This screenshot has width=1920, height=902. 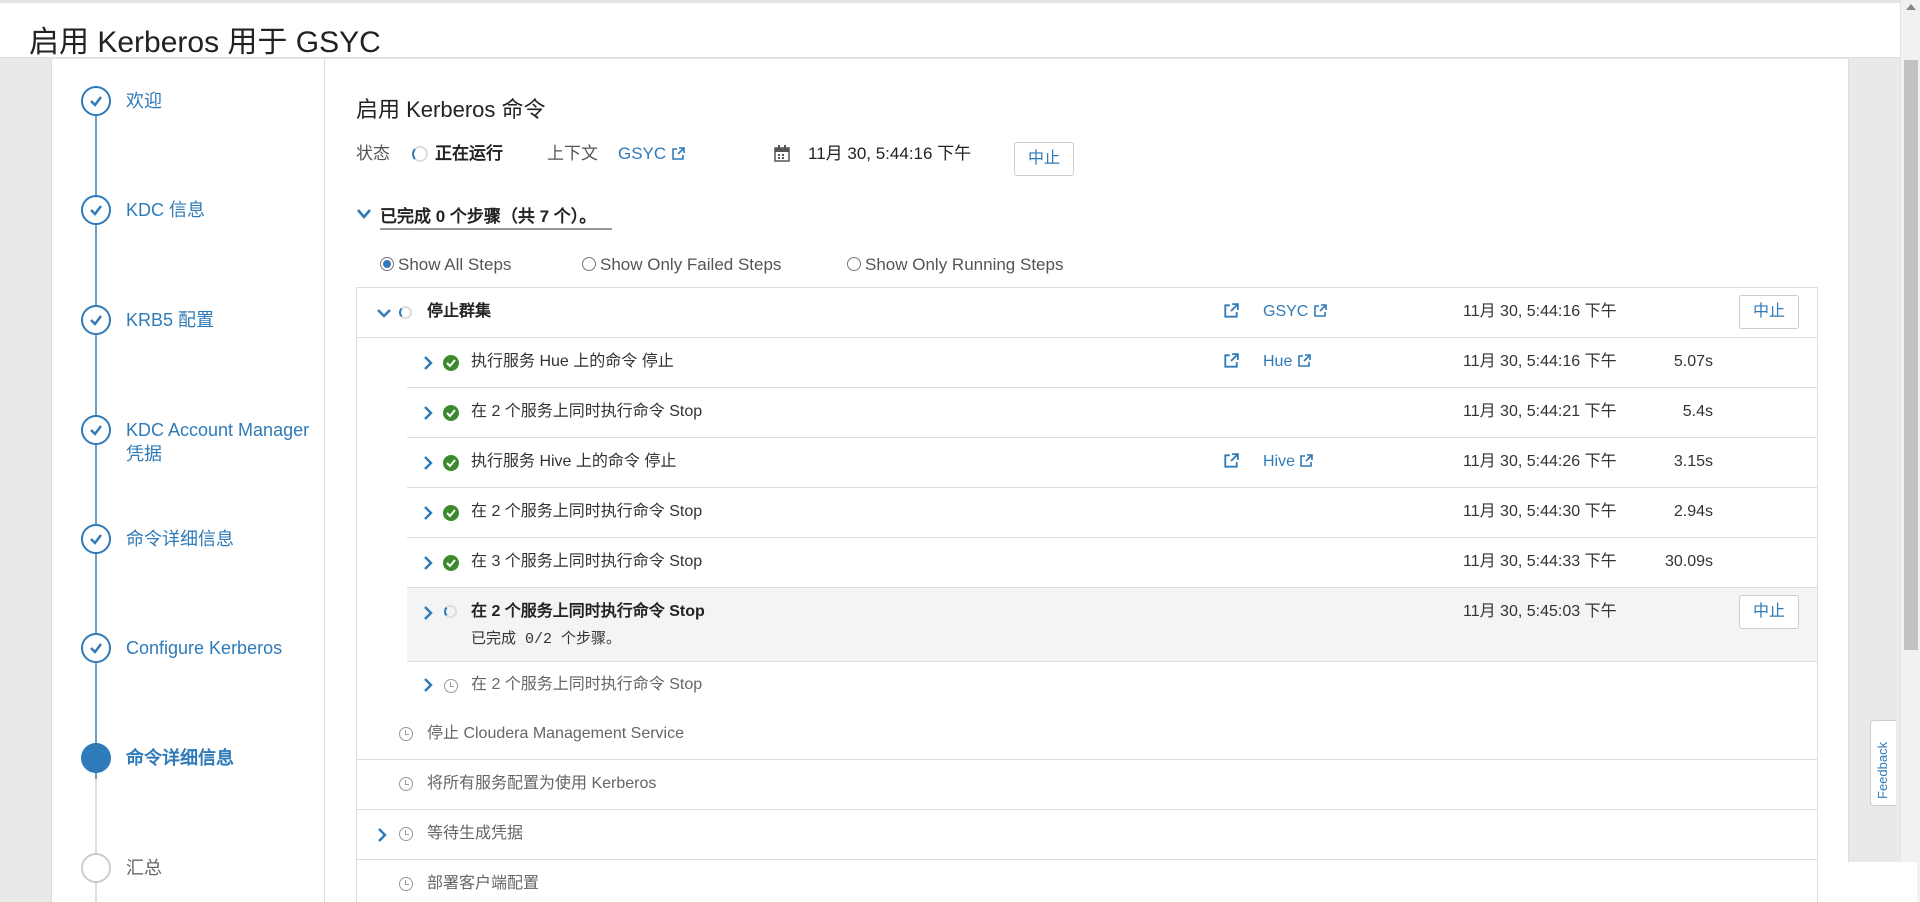 What do you see at coordinates (373, 153) in the screenshot?
I see `status-label: 状态` at bounding box center [373, 153].